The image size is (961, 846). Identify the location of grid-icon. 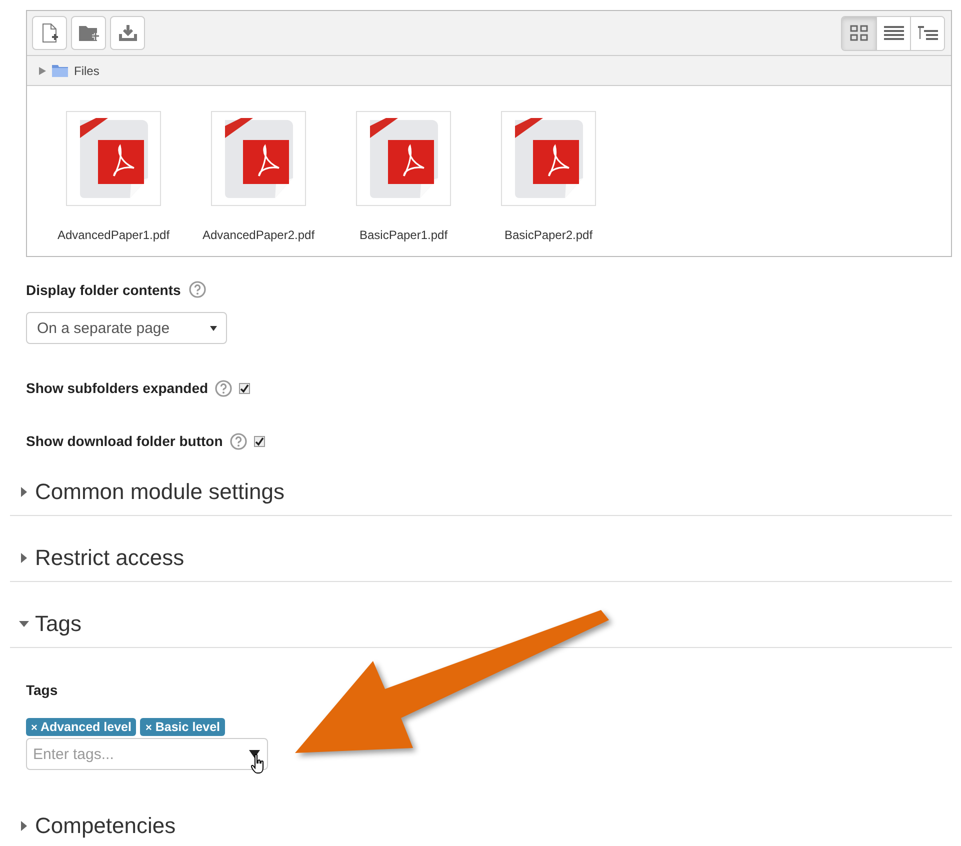
(859, 33).